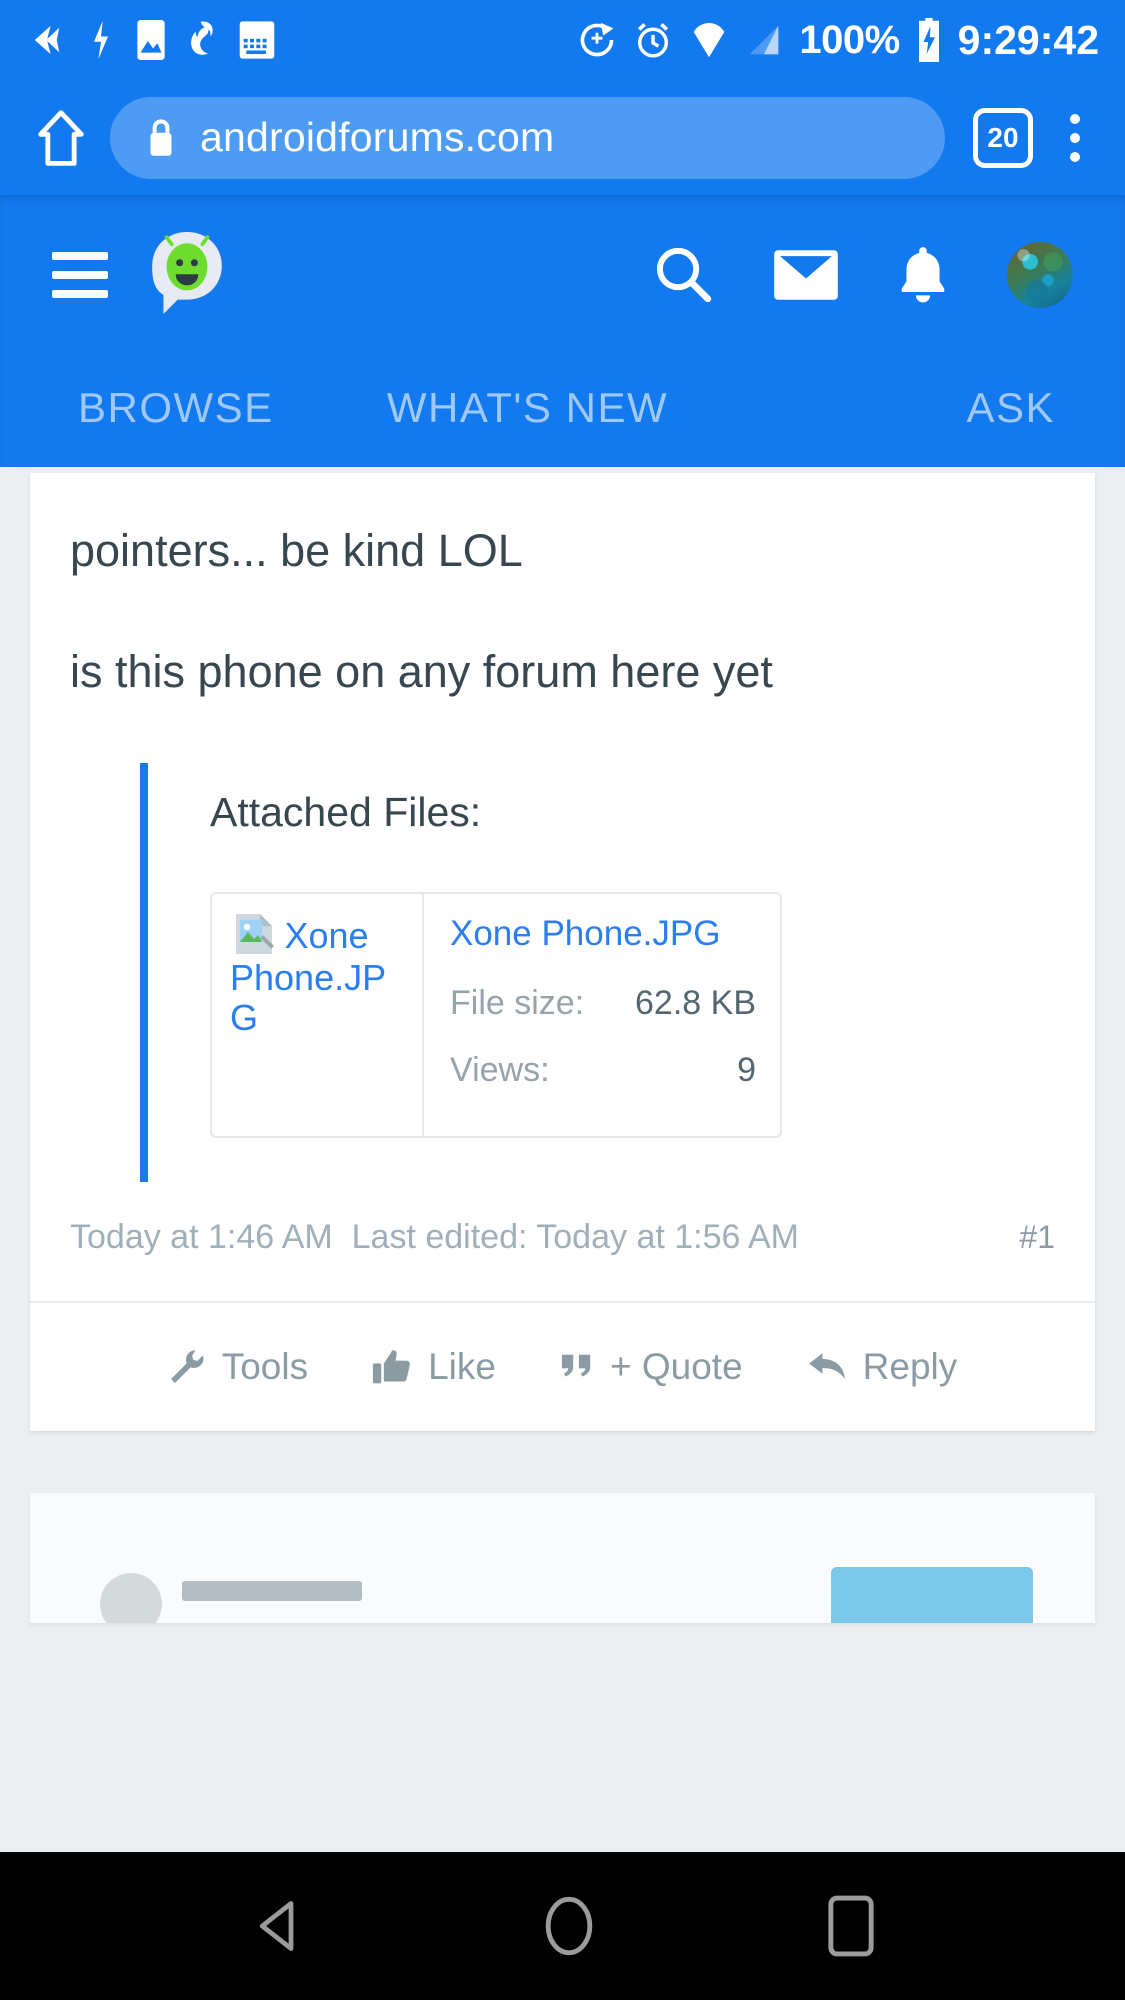 This screenshot has height=2000, width=1125. I want to click on tab-count-label: 20, so click(1003, 137).